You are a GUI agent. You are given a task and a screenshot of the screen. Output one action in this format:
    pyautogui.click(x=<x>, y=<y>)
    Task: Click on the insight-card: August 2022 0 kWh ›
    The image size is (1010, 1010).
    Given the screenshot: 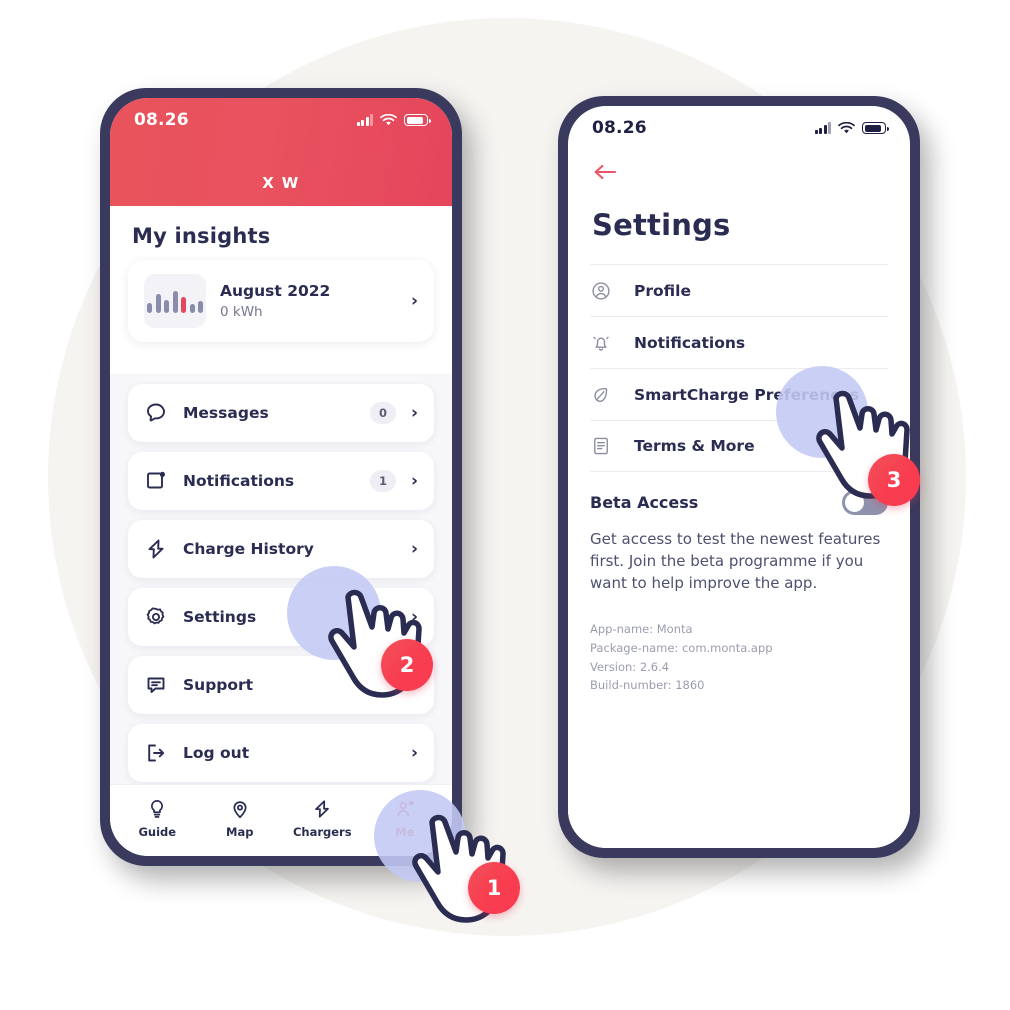 What is the action you would take?
    pyautogui.click(x=281, y=301)
    